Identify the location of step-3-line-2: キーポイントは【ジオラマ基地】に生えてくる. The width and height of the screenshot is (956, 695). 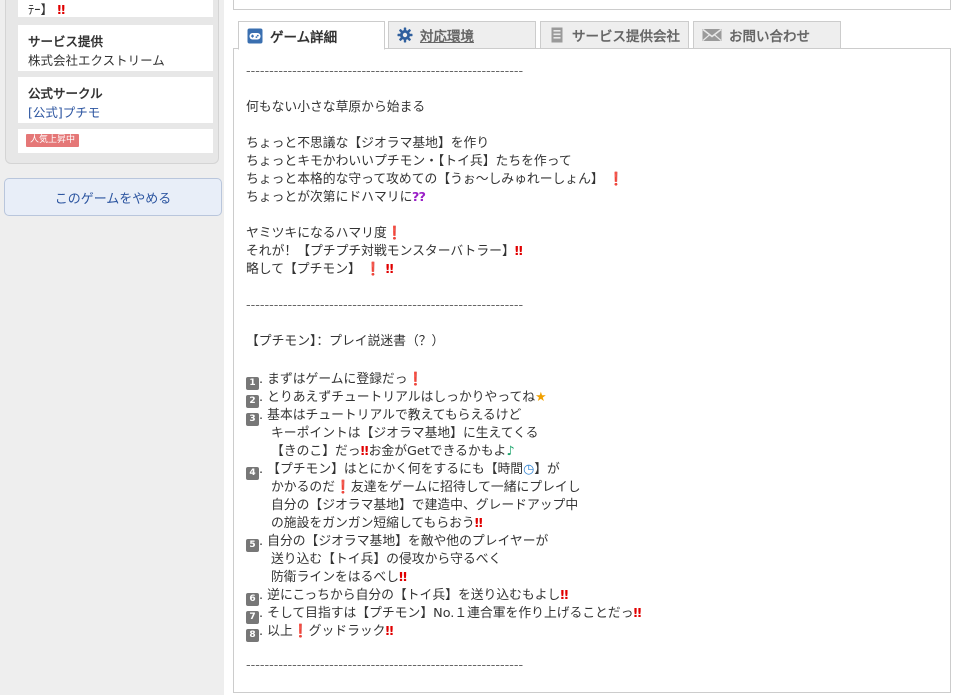
(405, 433).